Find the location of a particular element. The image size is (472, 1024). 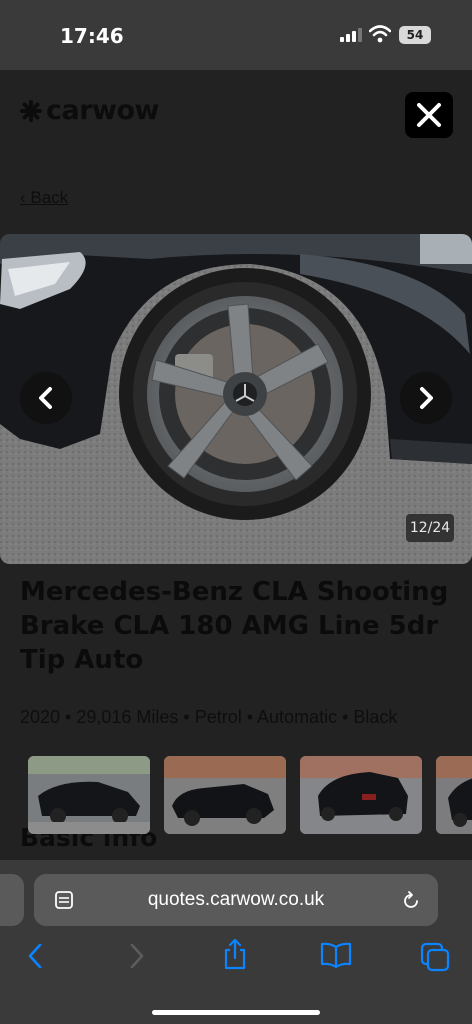

gallery-next-button is located at coordinates (426, 398).